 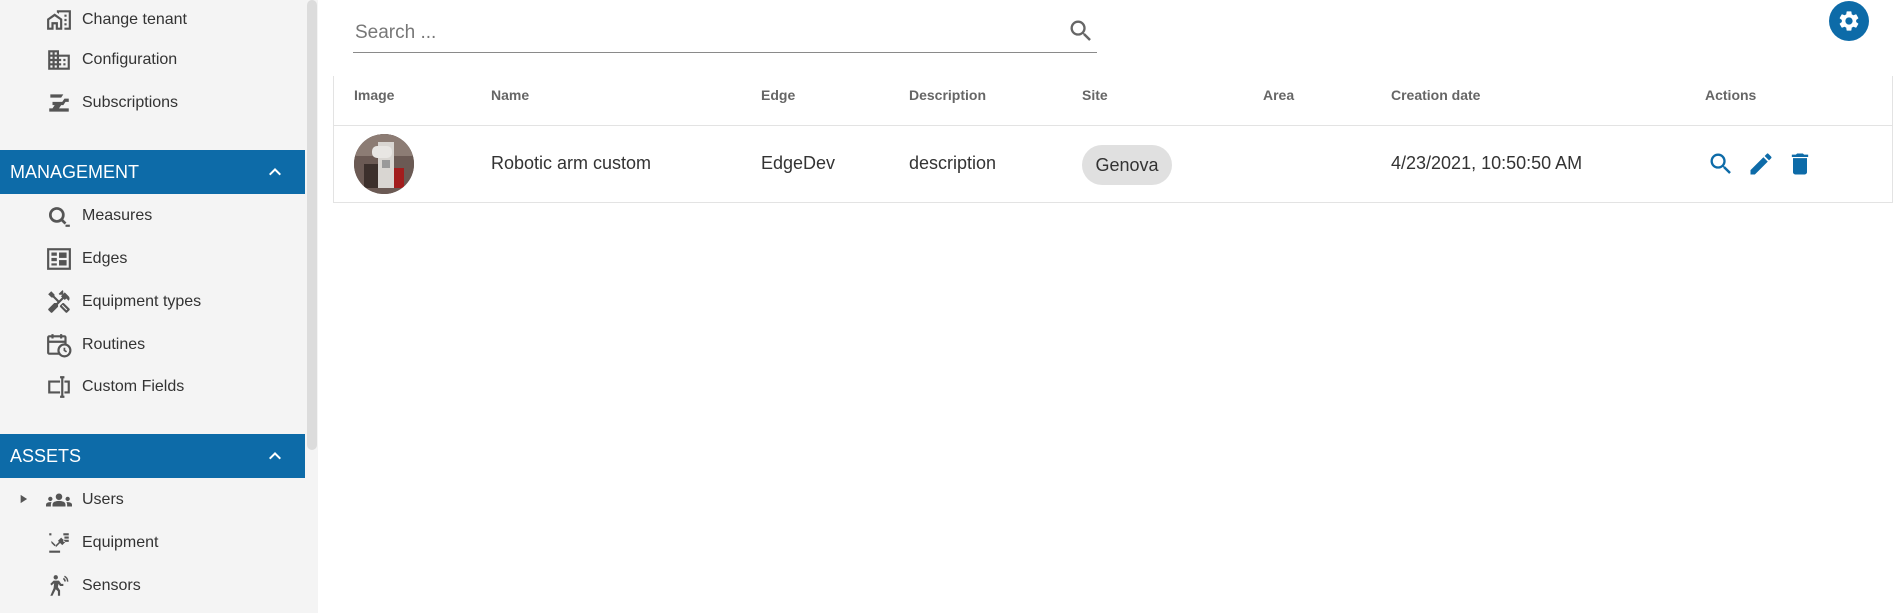 What do you see at coordinates (1113, 125) in the screenshot?
I see `header-divider` at bounding box center [1113, 125].